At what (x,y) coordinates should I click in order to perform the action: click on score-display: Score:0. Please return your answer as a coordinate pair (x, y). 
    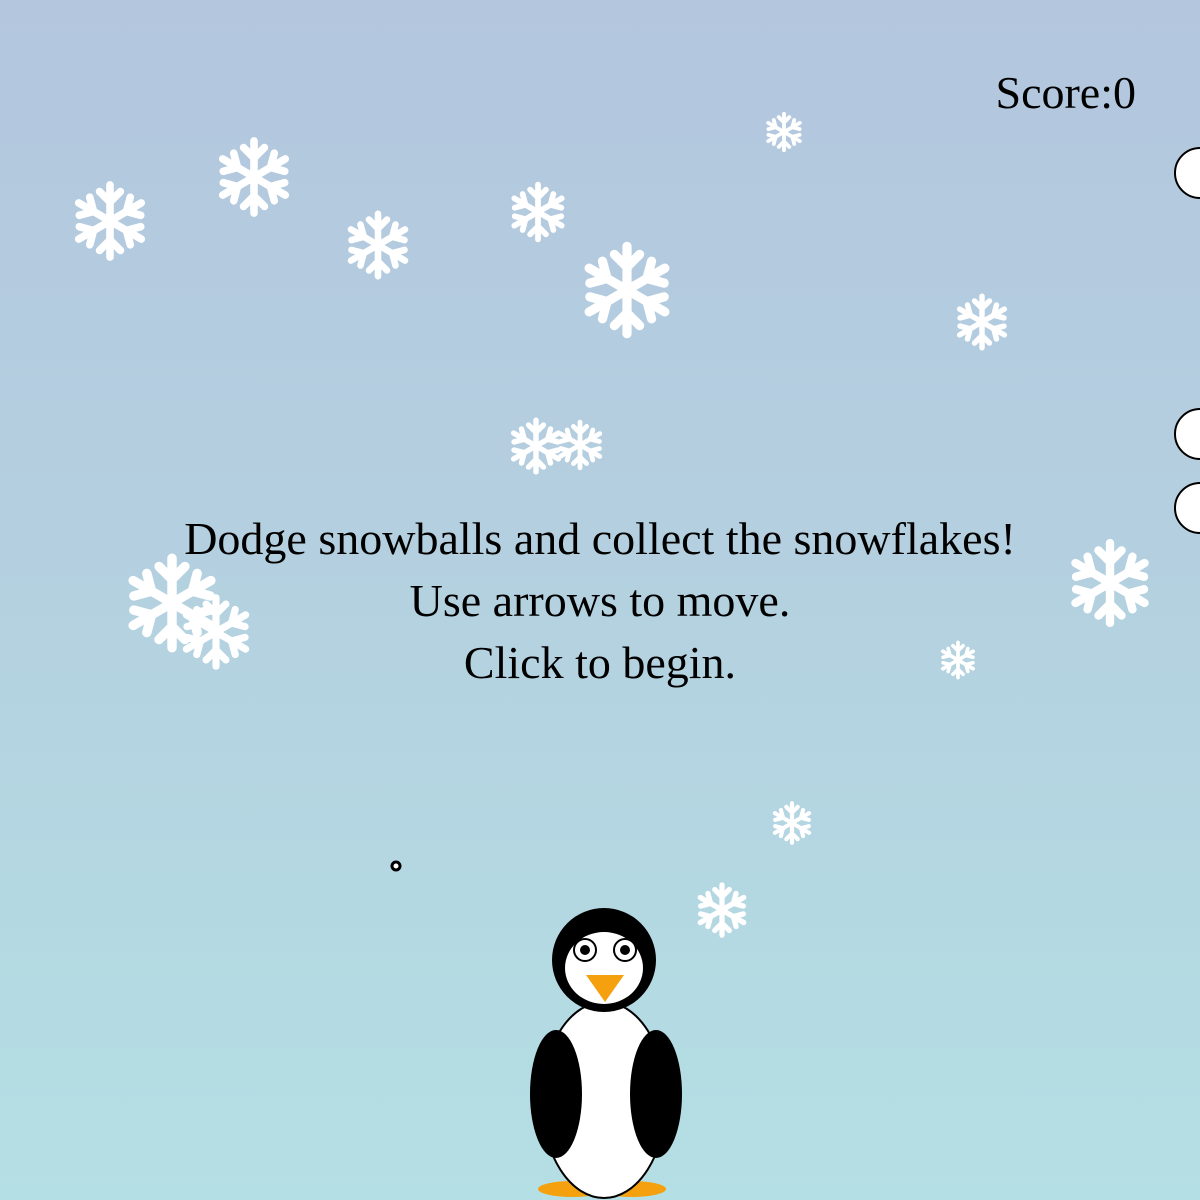
    Looking at the image, I should click on (1065, 93).